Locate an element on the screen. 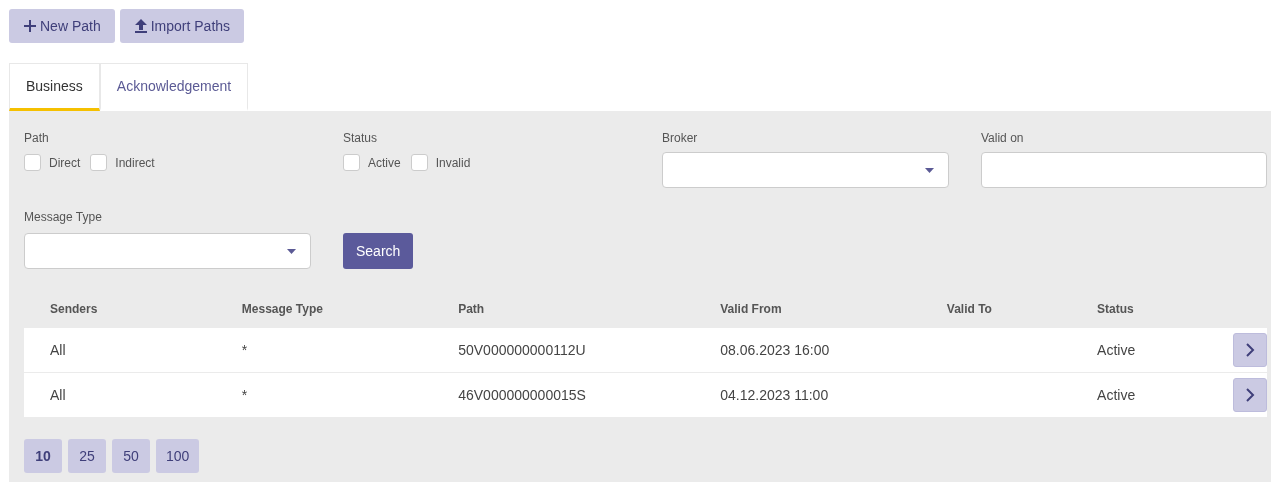 Image resolution: width=1271 pixels, height=482 pixels. page-size-button: 10 is located at coordinates (43, 456).